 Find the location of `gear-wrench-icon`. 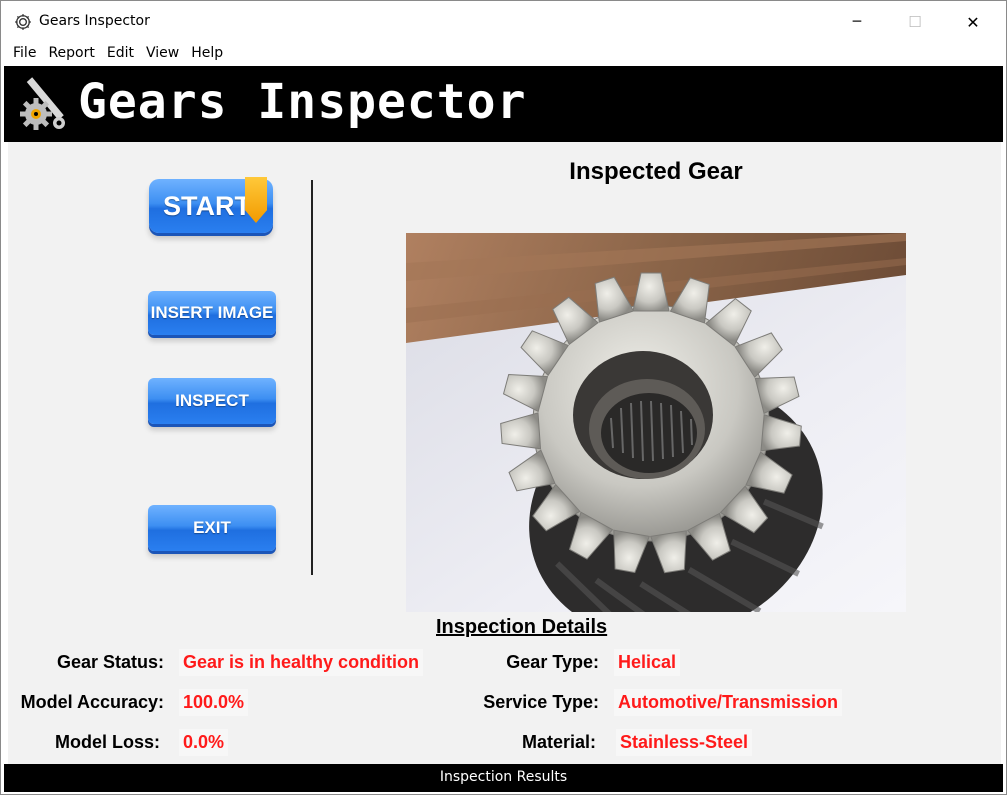

gear-wrench-icon is located at coordinates (42, 103).